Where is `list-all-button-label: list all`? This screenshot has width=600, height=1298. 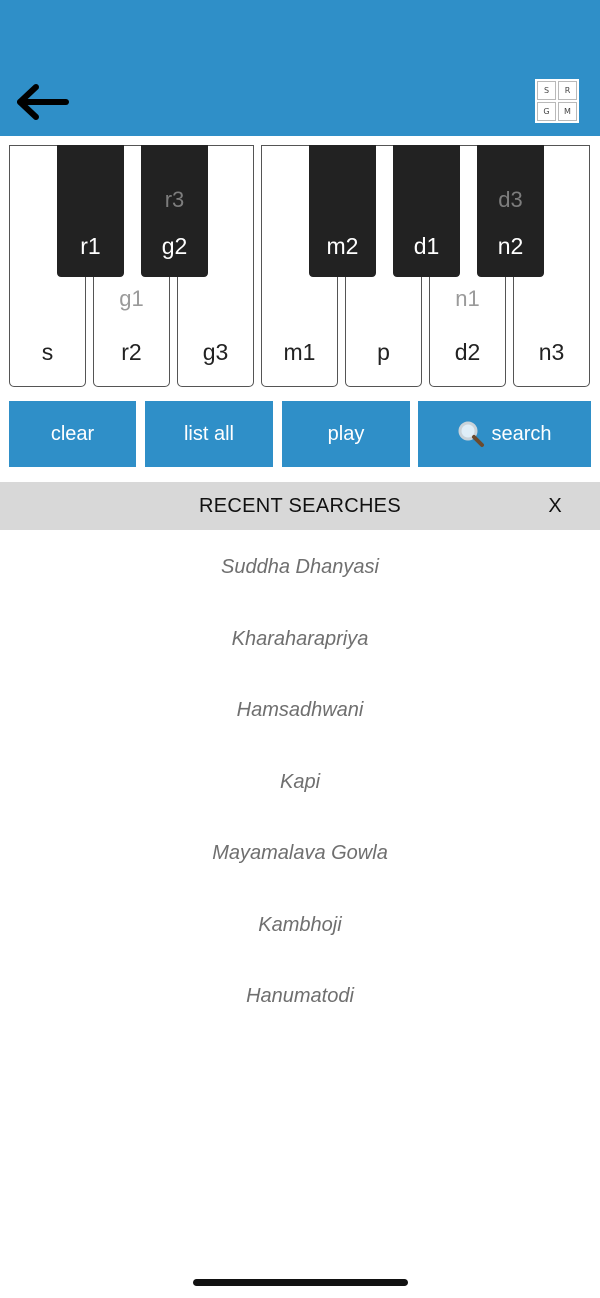
list-all-button-label: list all is located at coordinates (208, 433).